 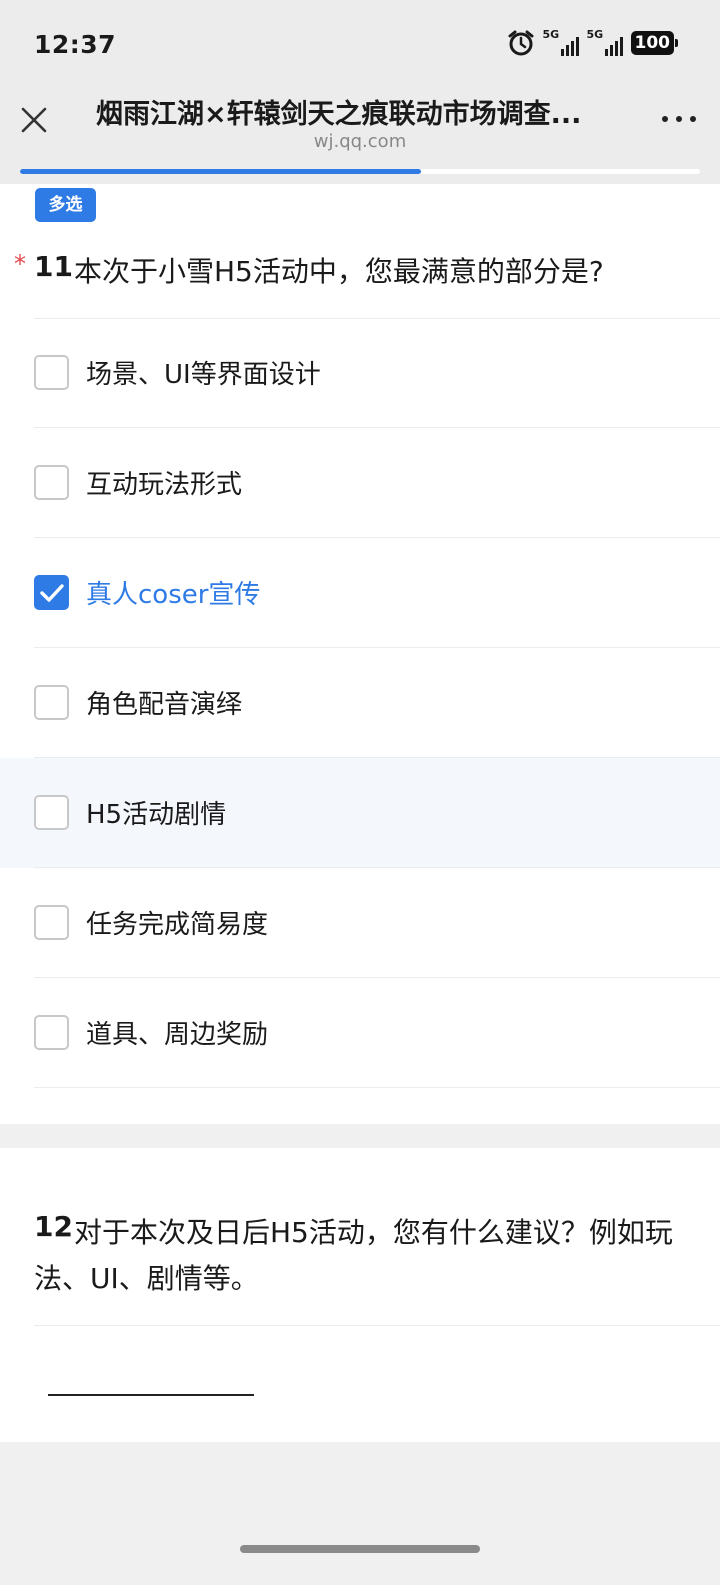 What do you see at coordinates (360, 813) in the screenshot?
I see `option-item: H5活动剧情` at bounding box center [360, 813].